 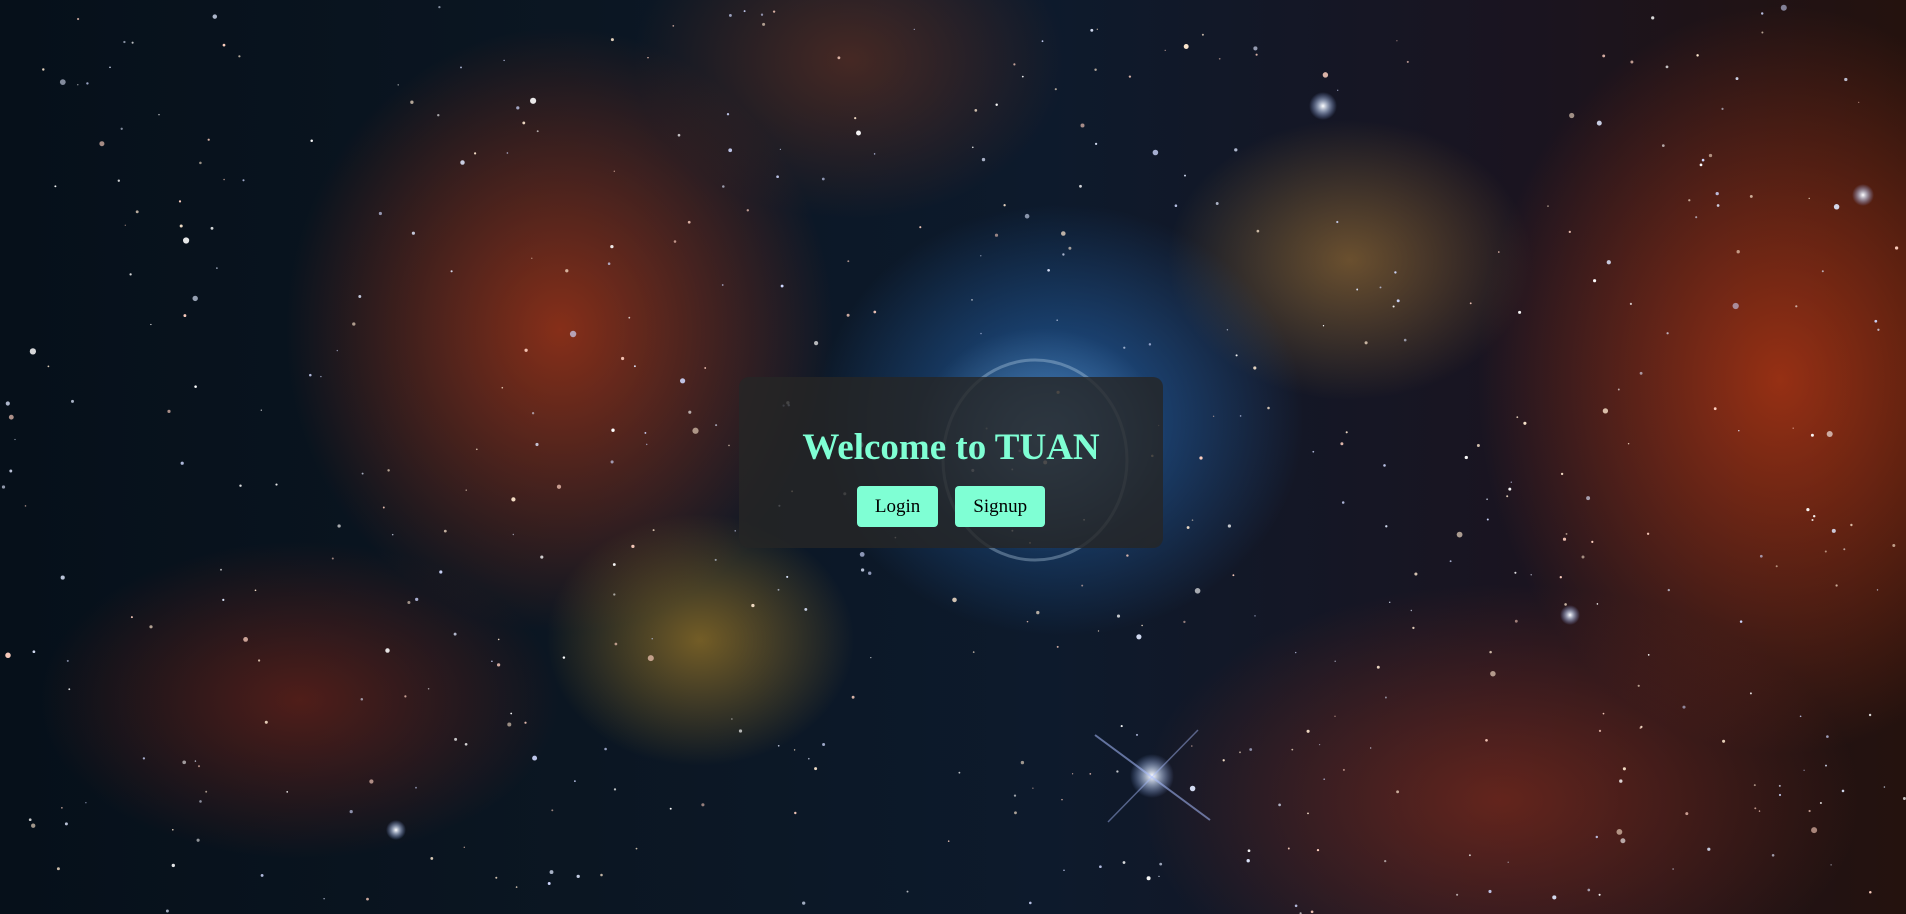 I want to click on signup-button: Signup, so click(x=1000, y=506).